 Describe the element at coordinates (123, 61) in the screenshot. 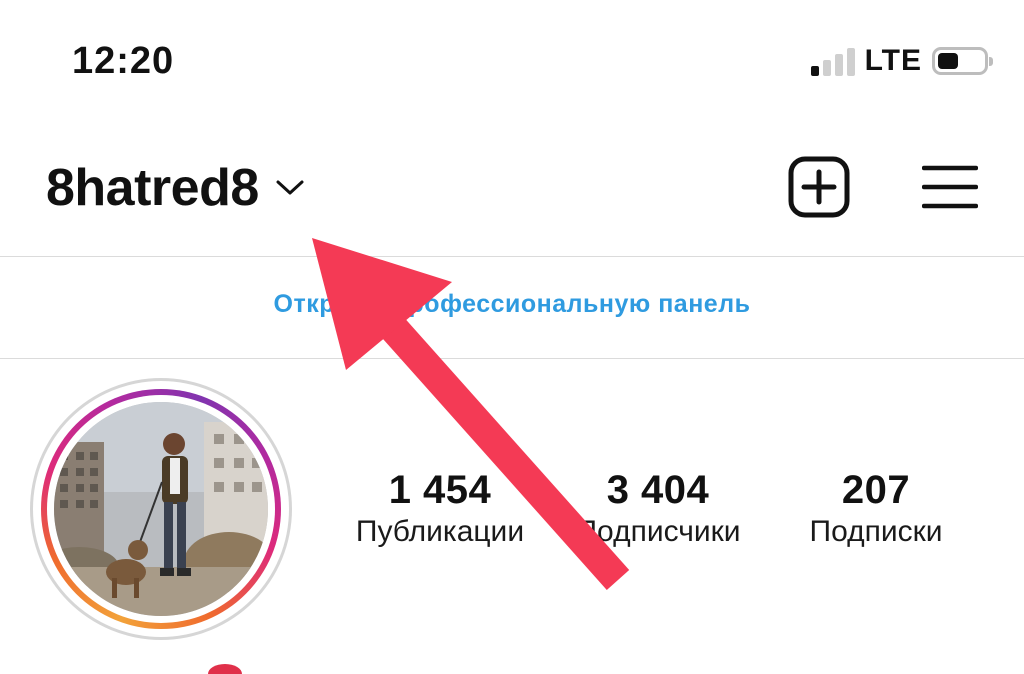

I see `status-time: 12:20` at that location.